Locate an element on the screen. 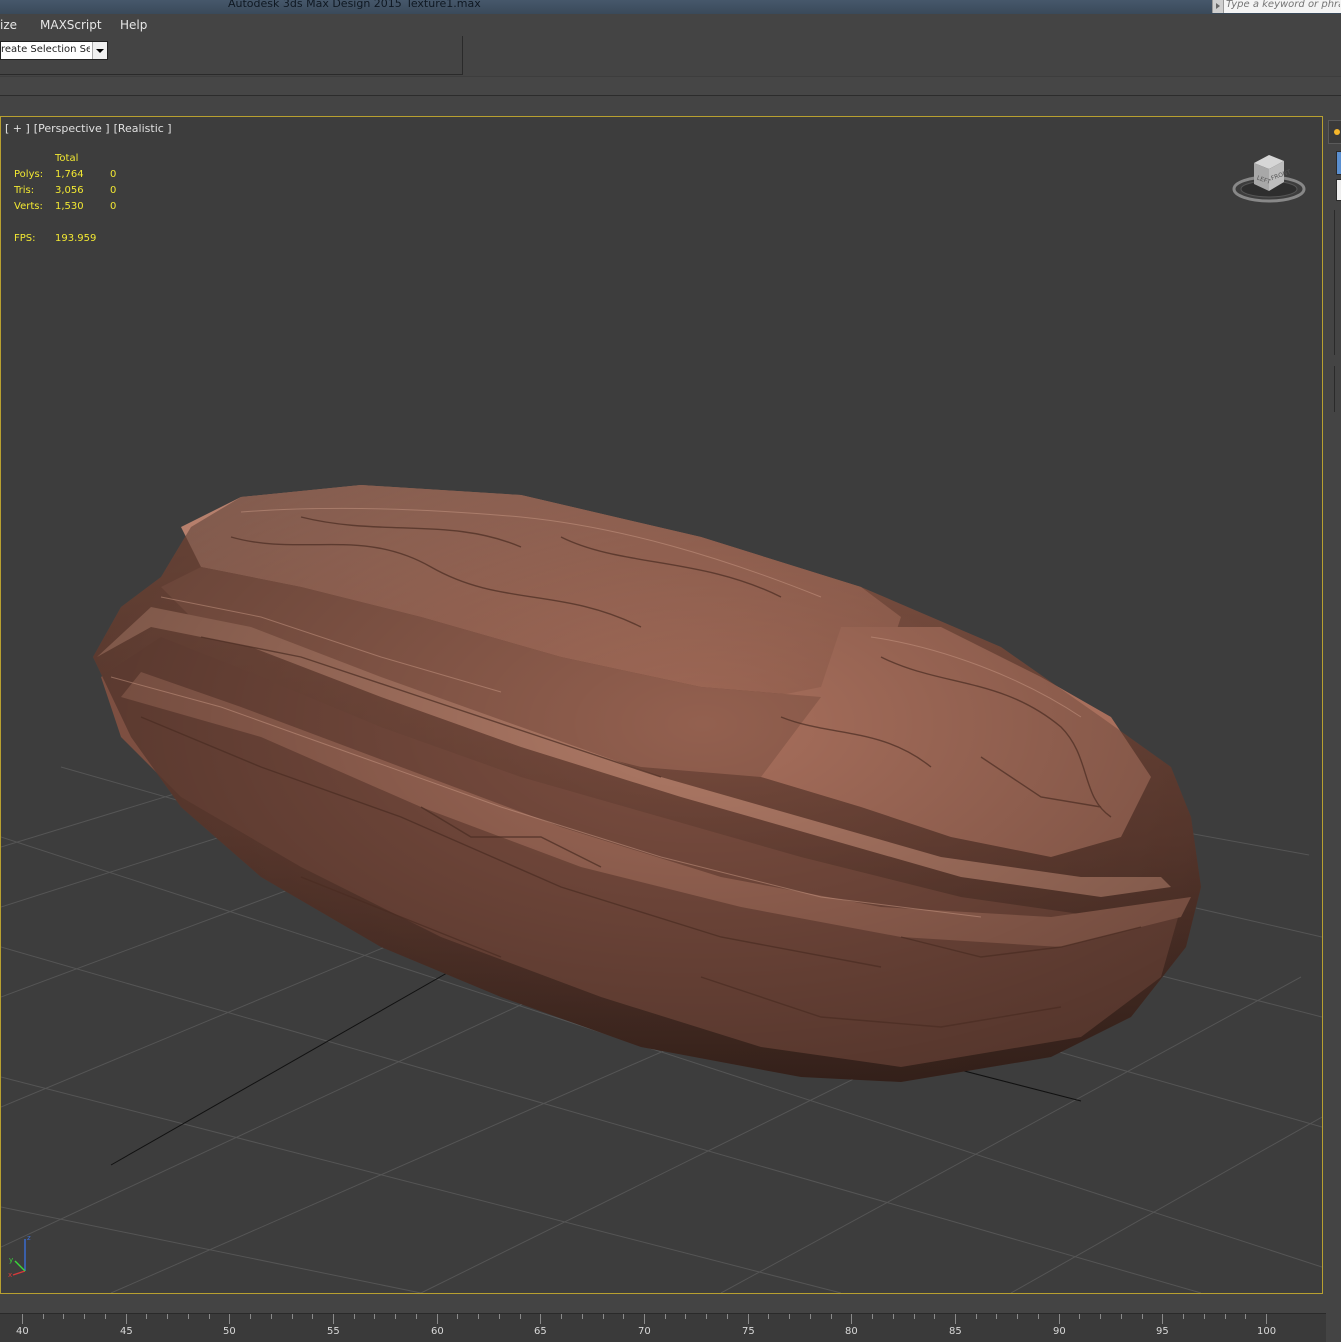 The width and height of the screenshot is (1341, 1342). menu-customize: ize is located at coordinates (8, 25).